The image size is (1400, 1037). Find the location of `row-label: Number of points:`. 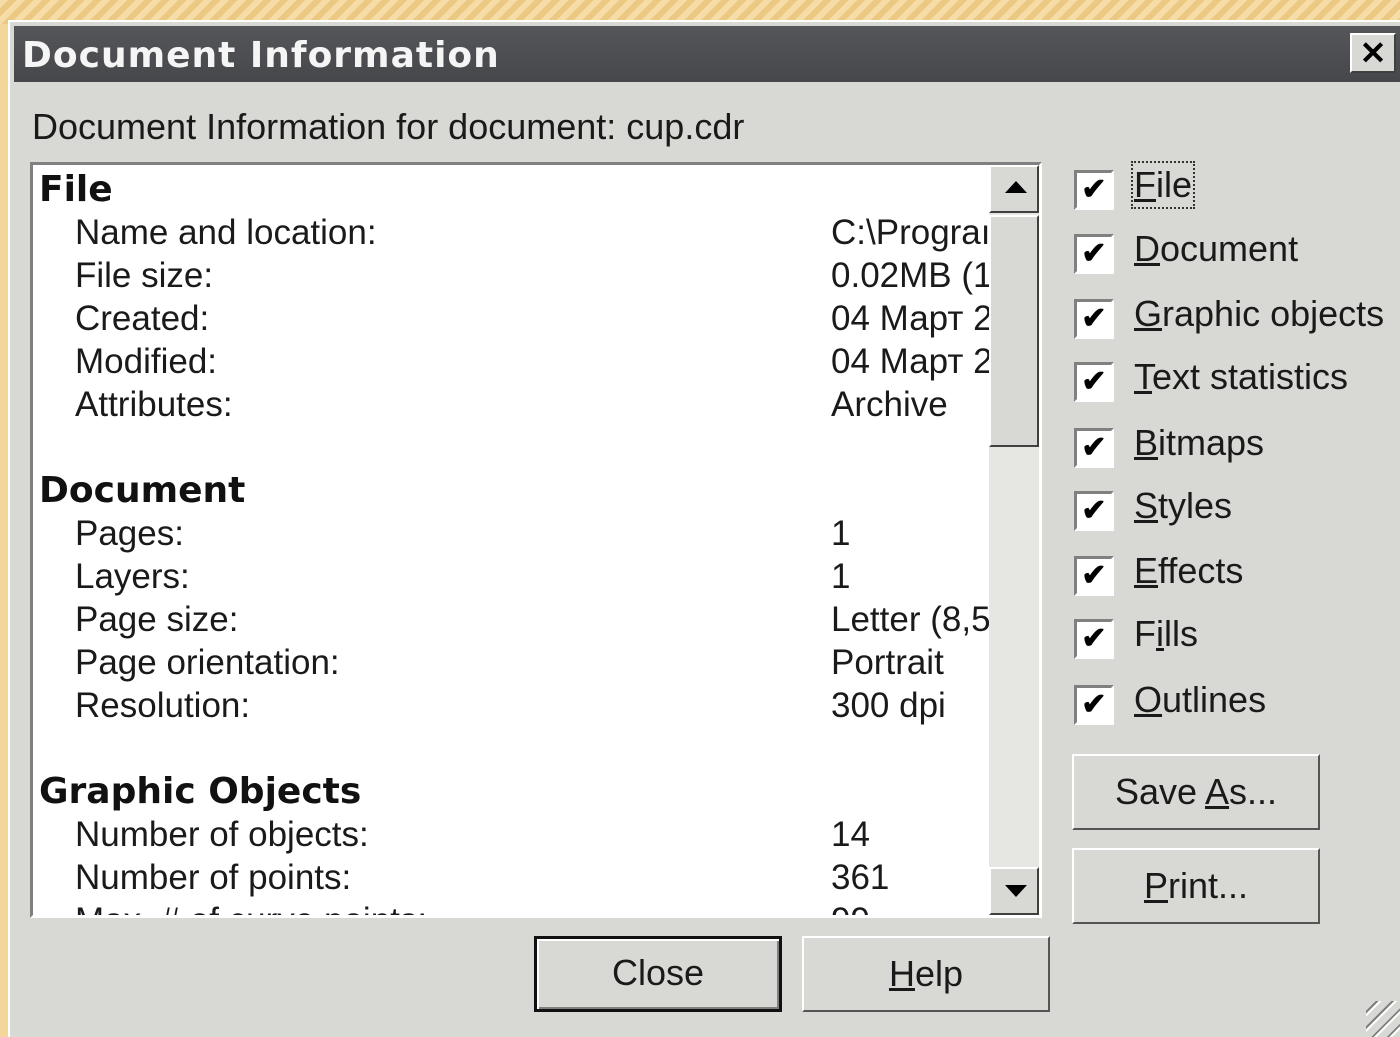

row-label: Number of points: is located at coordinates (213, 877).